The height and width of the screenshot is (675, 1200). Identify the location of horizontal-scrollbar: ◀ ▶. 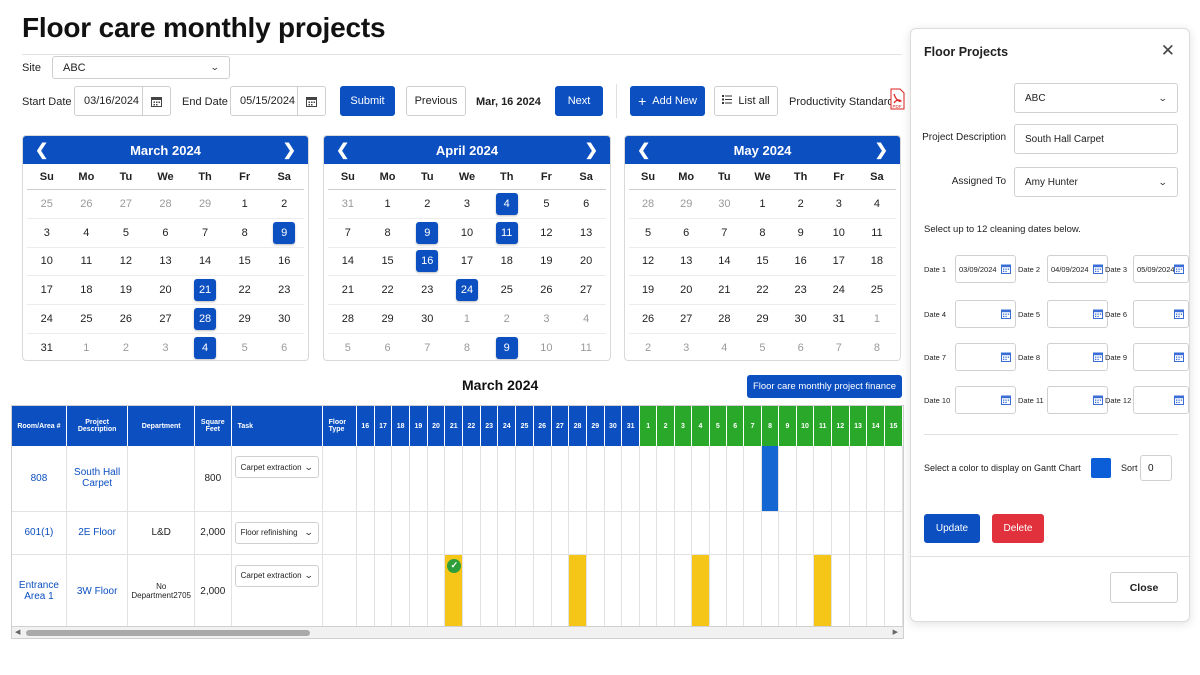
(457, 633).